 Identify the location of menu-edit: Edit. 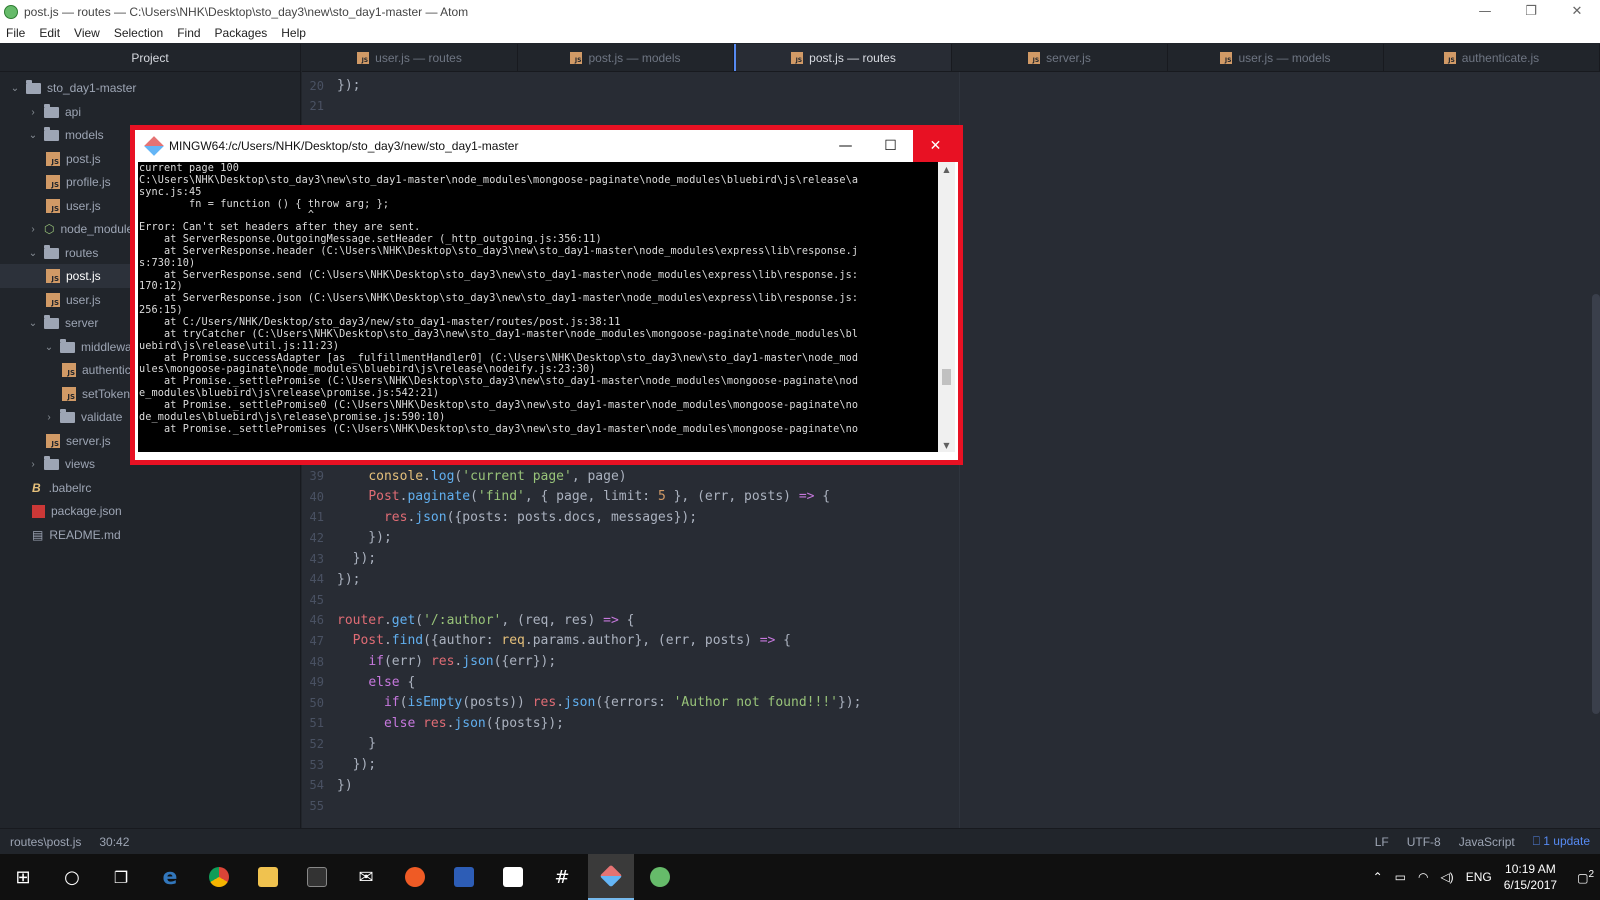
(49, 33).